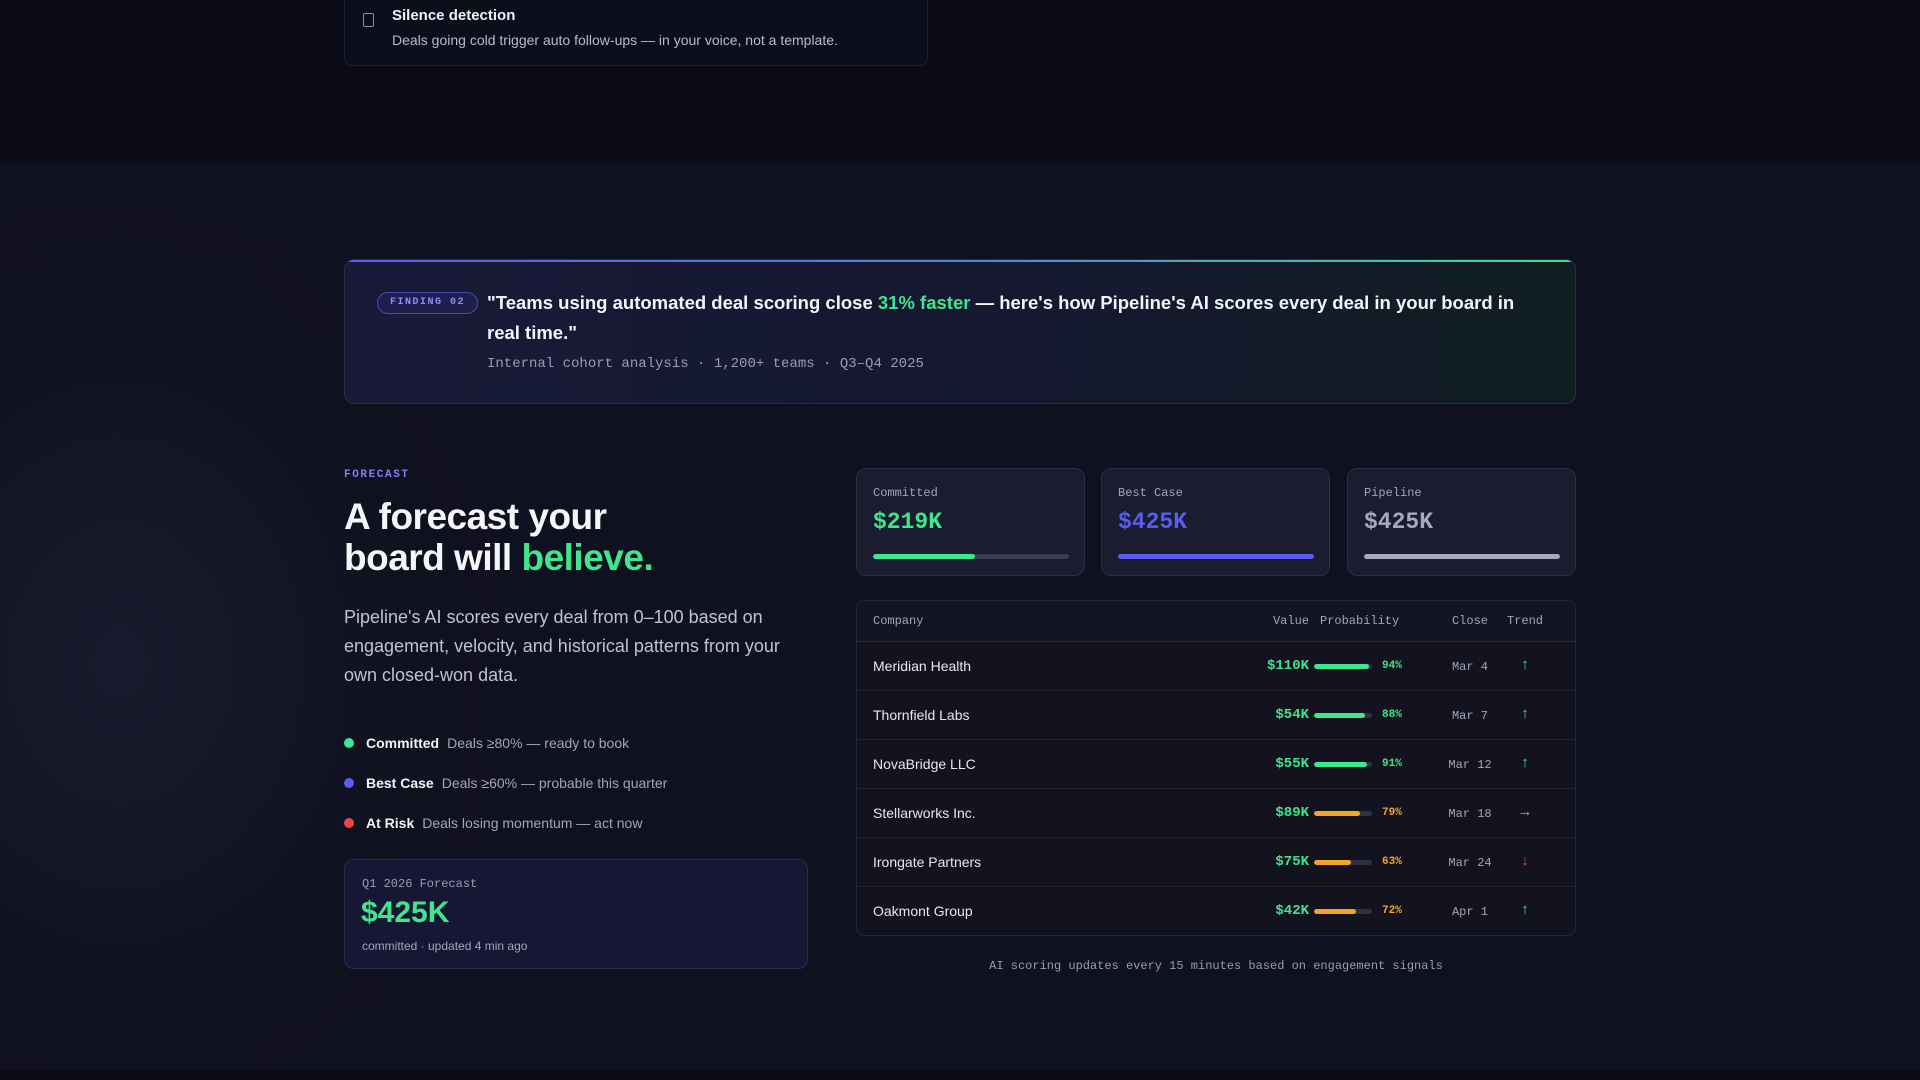 This screenshot has width=1920, height=1080. I want to click on close-date: Mar 18, so click(1470, 814).